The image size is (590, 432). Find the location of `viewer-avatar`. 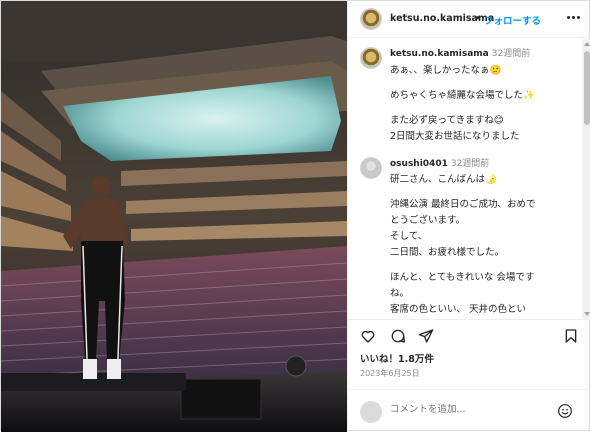

viewer-avatar is located at coordinates (371, 412).